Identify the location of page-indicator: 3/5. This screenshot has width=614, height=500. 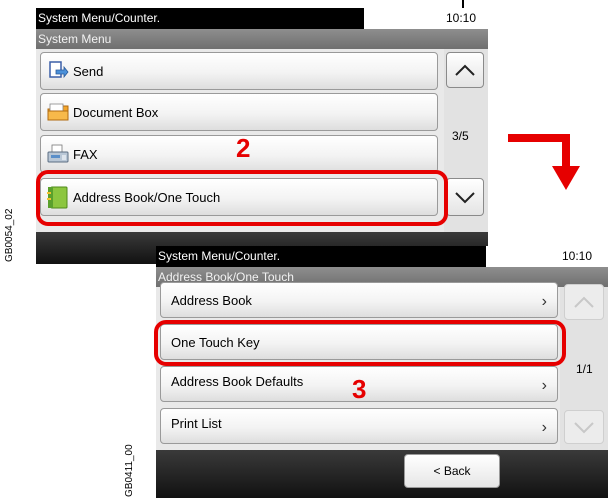
(460, 136).